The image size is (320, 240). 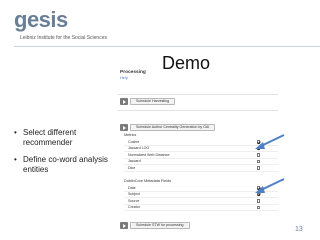 What do you see at coordinates (167, 46) in the screenshot?
I see `header-divider` at bounding box center [167, 46].